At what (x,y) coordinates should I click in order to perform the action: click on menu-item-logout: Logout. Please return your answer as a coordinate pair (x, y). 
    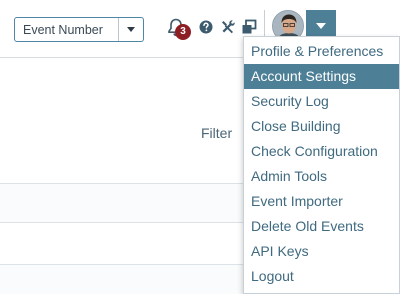
    Looking at the image, I should click on (321, 276).